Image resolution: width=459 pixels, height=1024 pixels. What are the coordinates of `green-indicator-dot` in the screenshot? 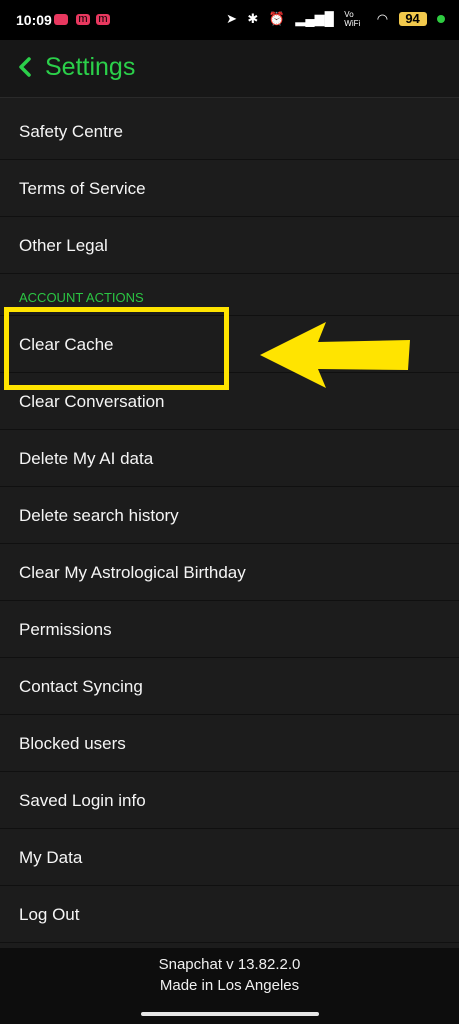 It's located at (441, 19).